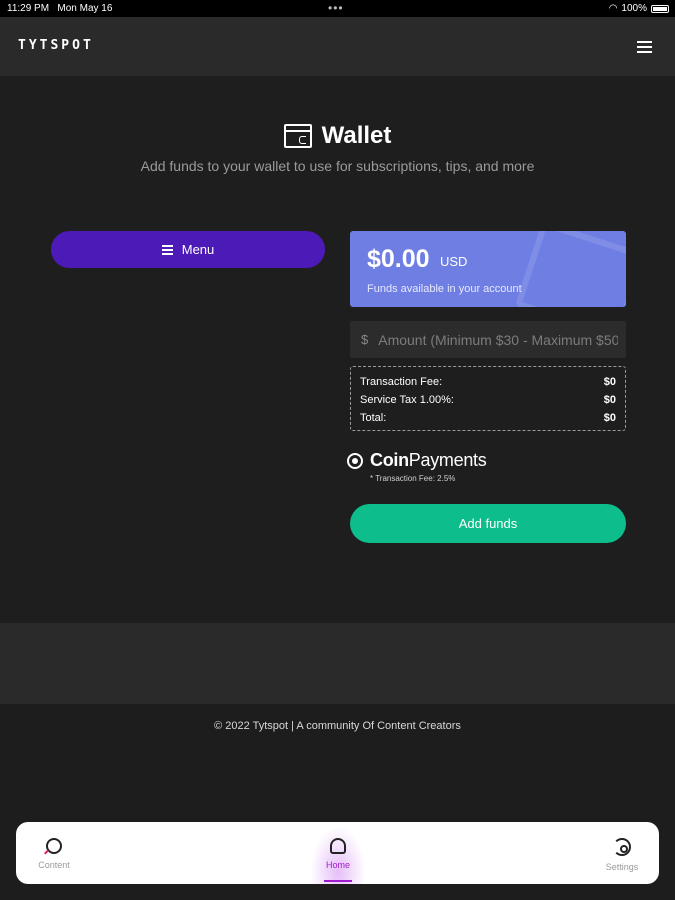 The image size is (675, 900). Describe the element at coordinates (488, 523) in the screenshot. I see `add-funds-button: Add funds` at that location.